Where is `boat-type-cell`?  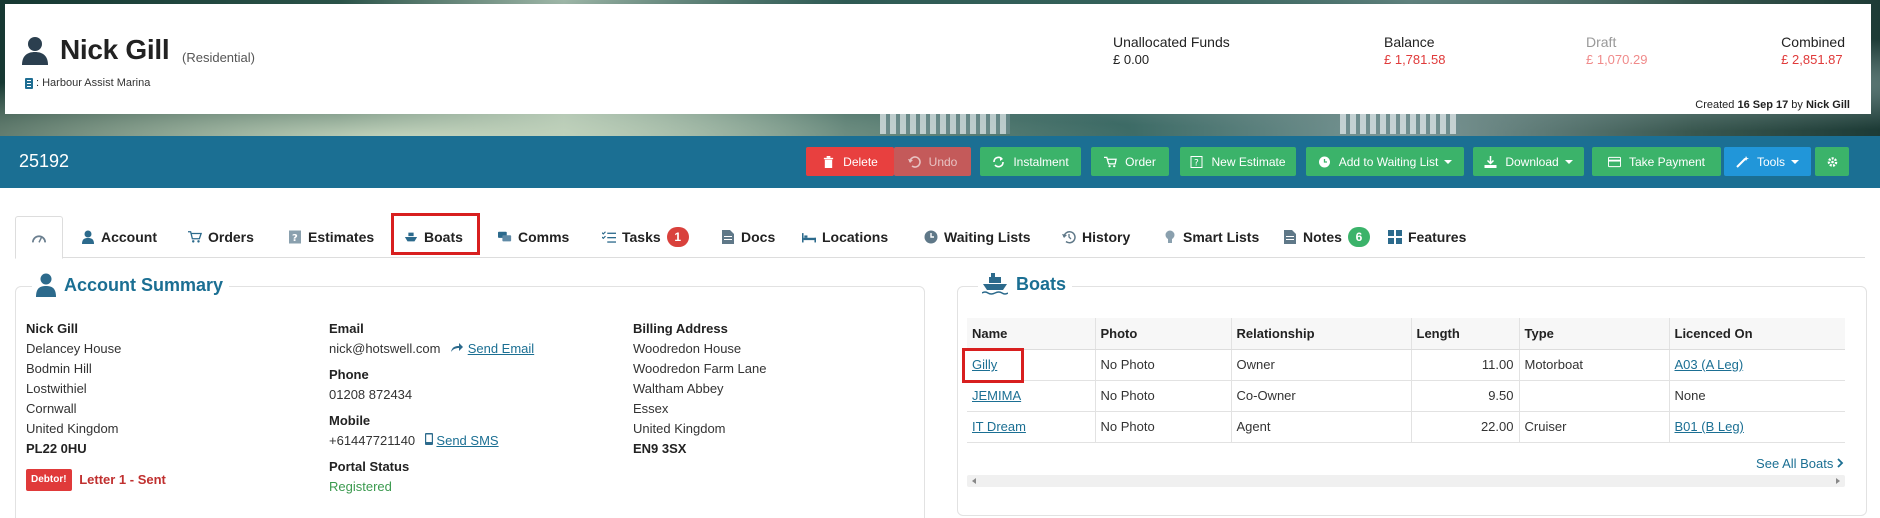 boat-type-cell is located at coordinates (1594, 396).